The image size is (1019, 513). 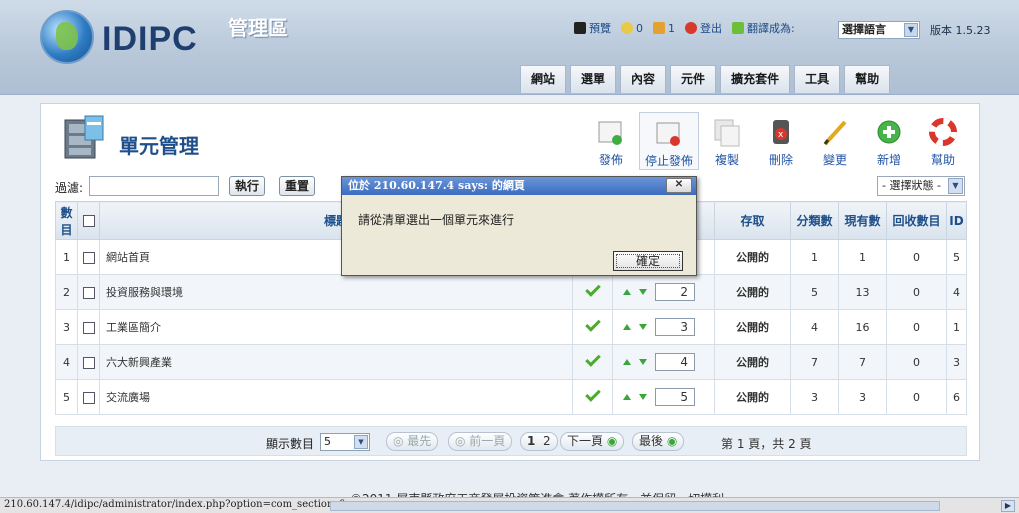 I want to click on publish-button: 發佈, so click(x=611, y=141).